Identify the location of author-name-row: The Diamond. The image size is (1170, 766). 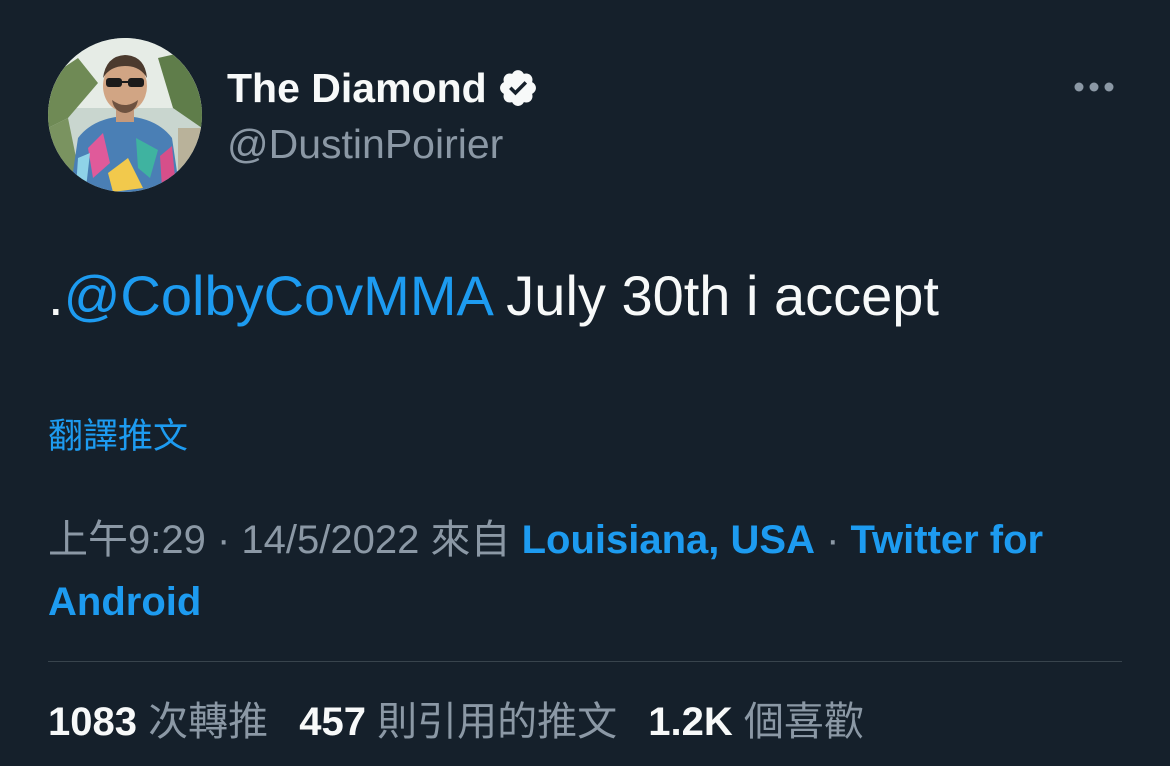
(383, 88).